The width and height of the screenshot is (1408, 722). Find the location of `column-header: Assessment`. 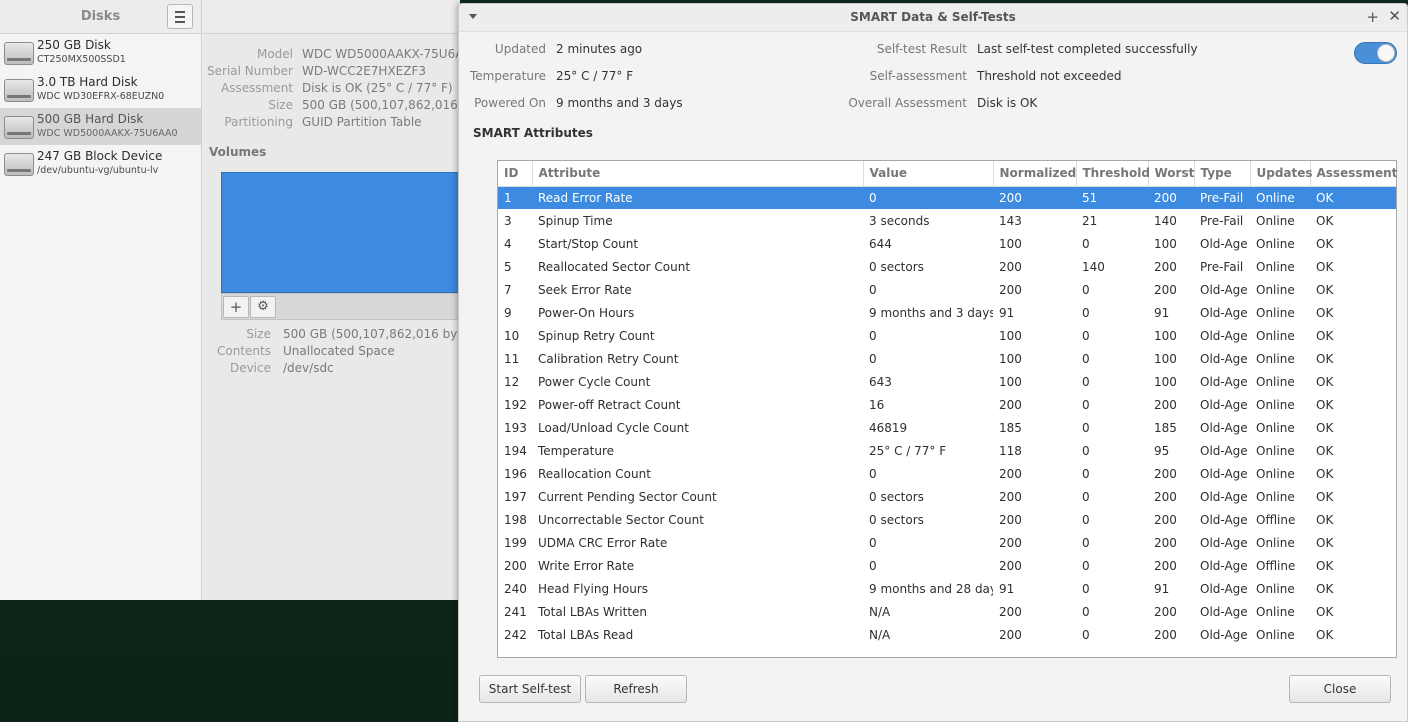

column-header: Assessment is located at coordinates (1353, 174).